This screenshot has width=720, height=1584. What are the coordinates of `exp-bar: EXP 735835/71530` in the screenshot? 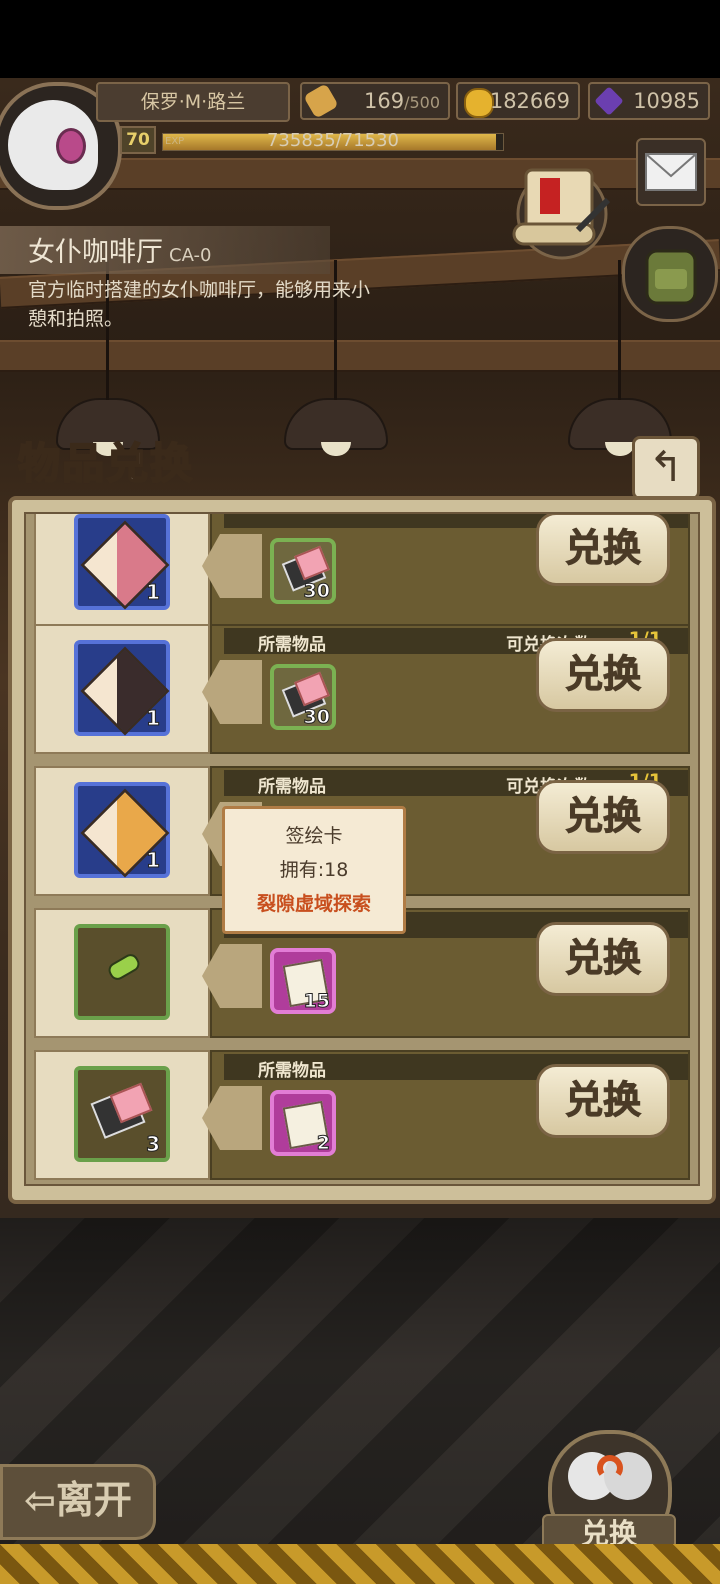 It's located at (333, 140).